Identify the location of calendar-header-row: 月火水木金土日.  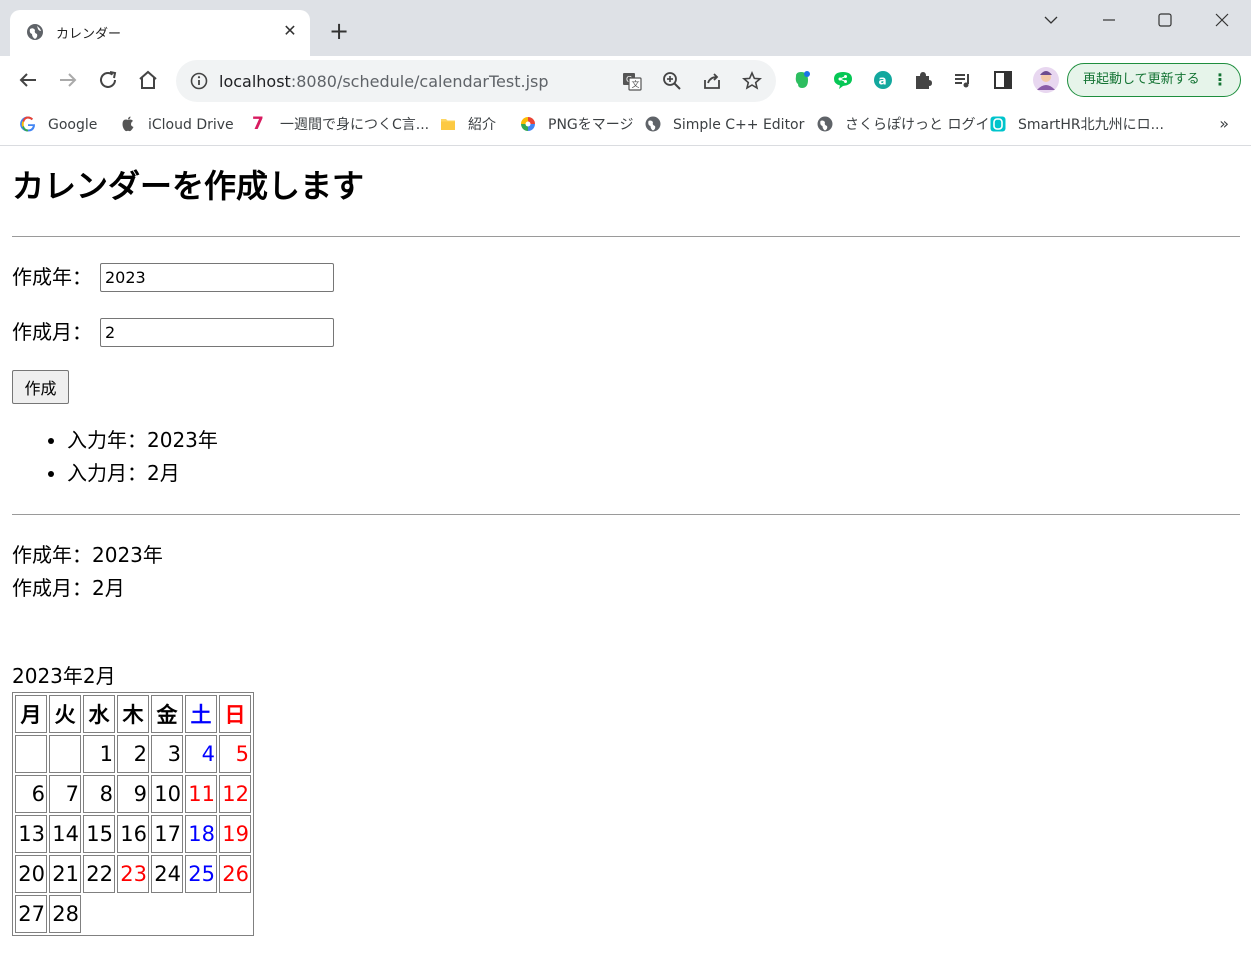
(133, 714).